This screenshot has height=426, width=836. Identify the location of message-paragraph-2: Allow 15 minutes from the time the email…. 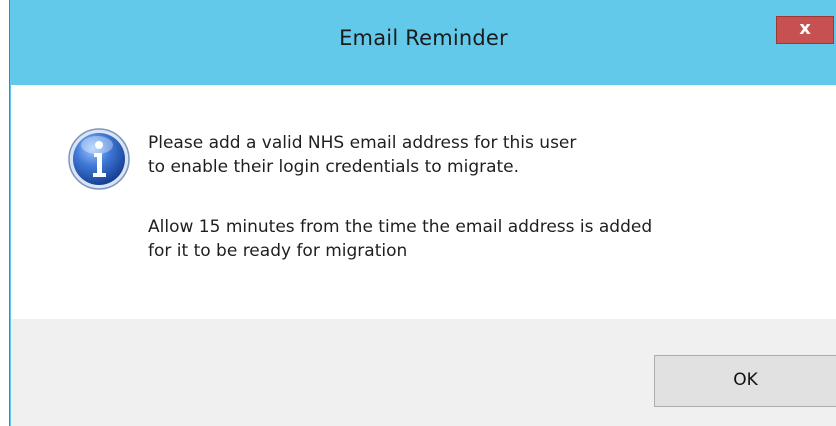
(400, 239).